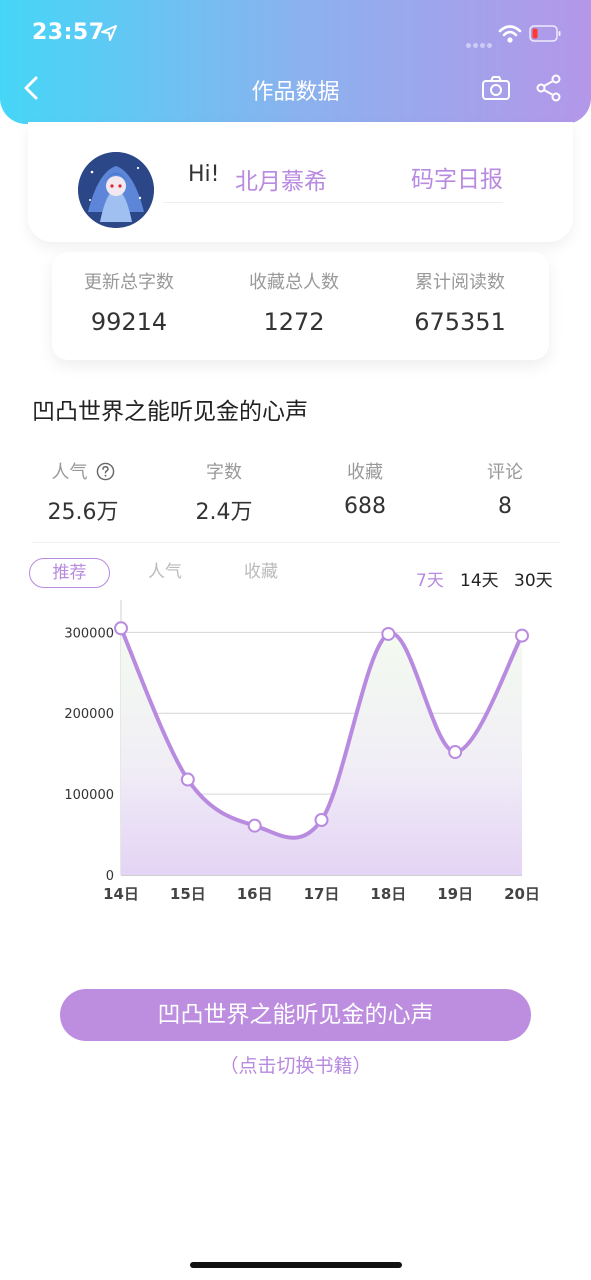 This screenshot has height=1280, width=591. What do you see at coordinates (365, 472) in the screenshot?
I see `metric-label: 收藏` at bounding box center [365, 472].